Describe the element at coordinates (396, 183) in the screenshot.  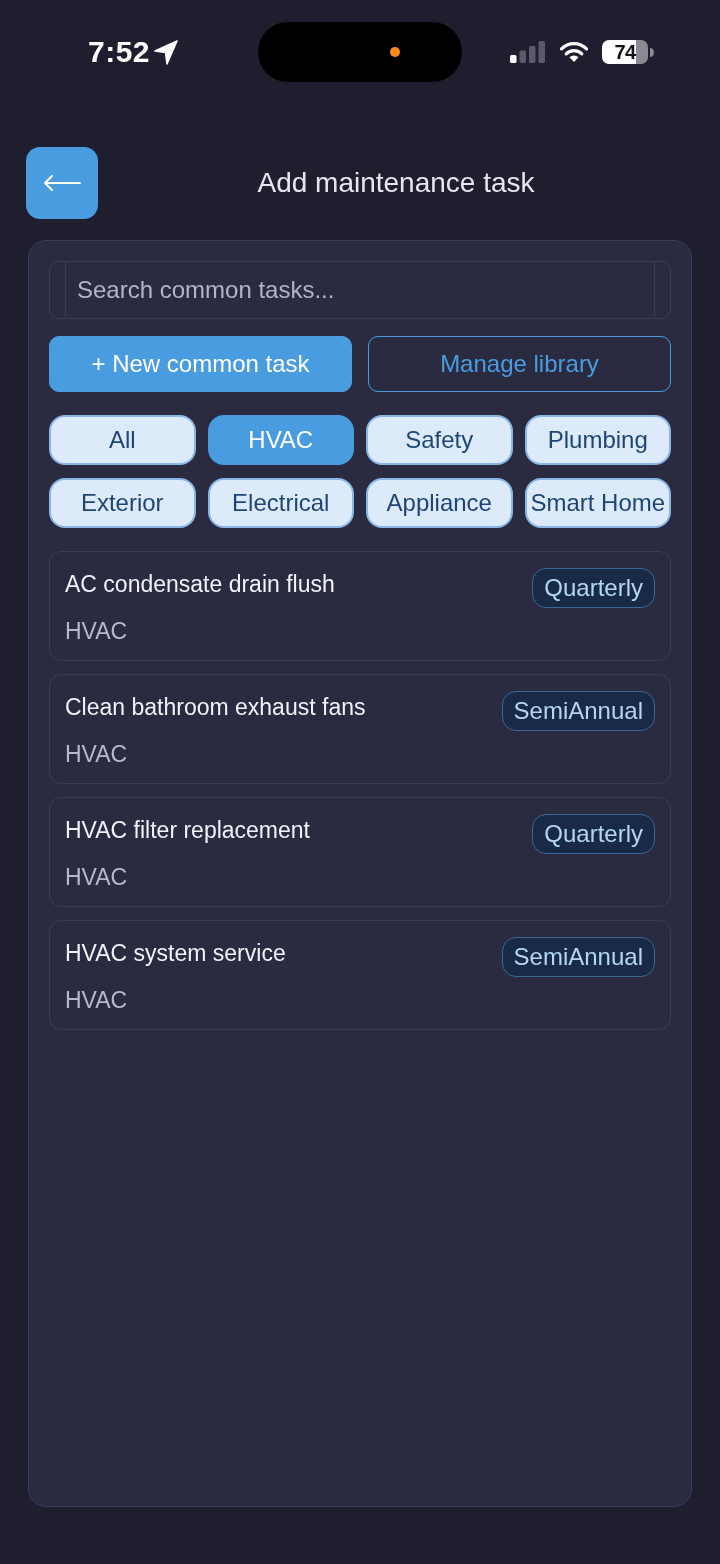
I see `page-title: Add maintenance task` at that location.